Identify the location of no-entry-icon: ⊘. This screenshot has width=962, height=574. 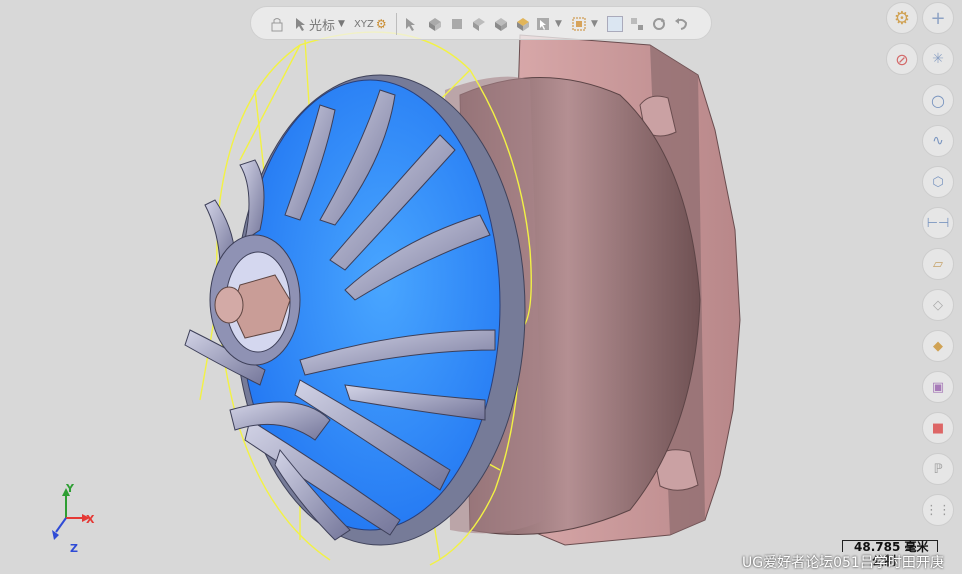
(902, 59).